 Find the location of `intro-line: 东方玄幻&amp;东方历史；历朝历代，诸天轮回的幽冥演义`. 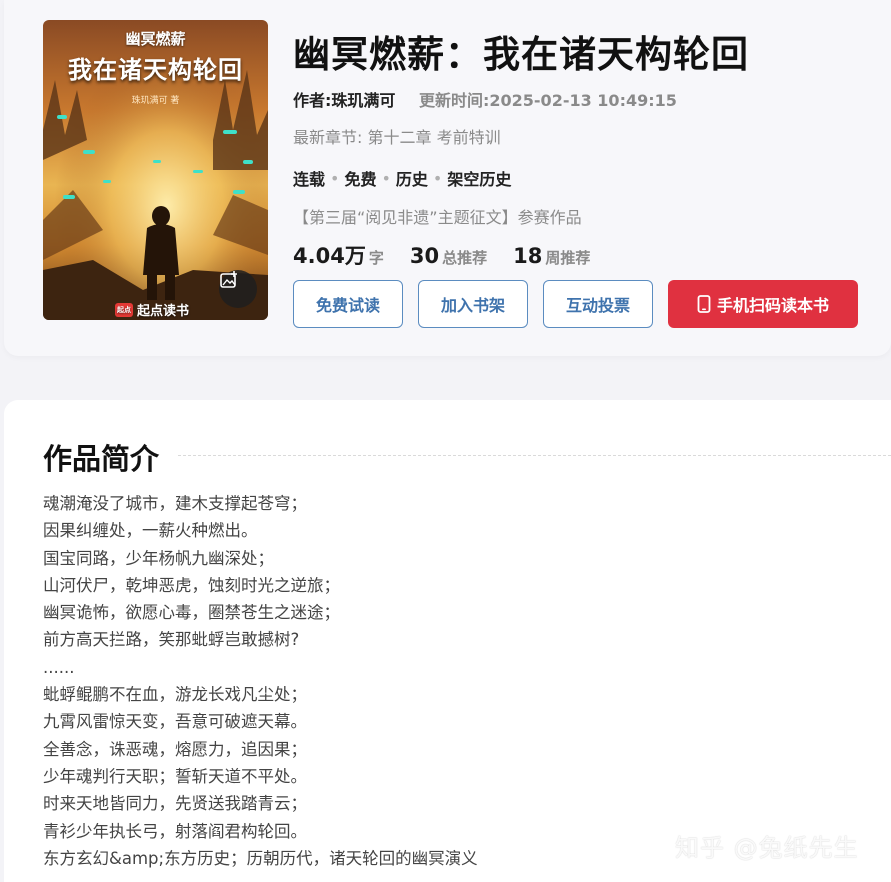

intro-line: 东方玄幻&amp;东方历史；历朝历代，诸天轮回的幽冥演义 is located at coordinates (260, 858).